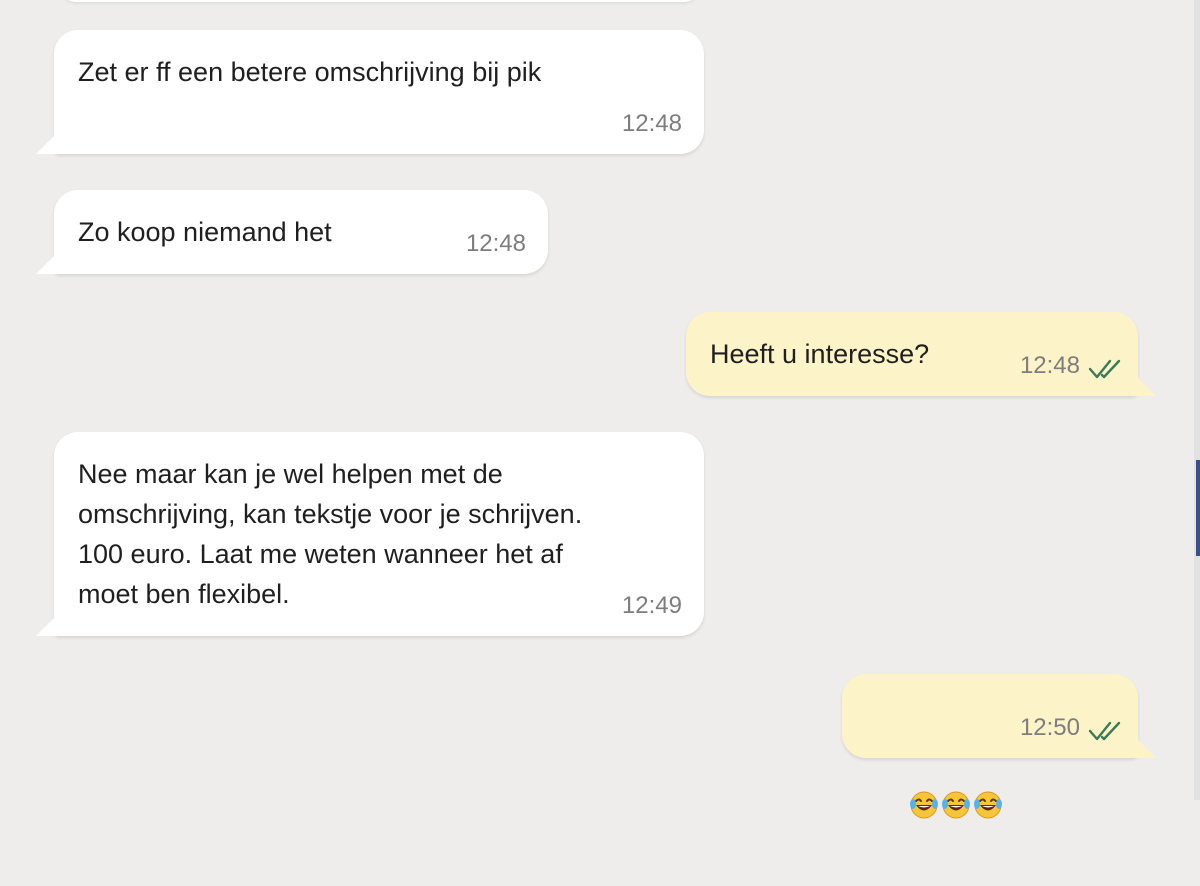 Image resolution: width=1200 pixels, height=886 pixels. I want to click on emoji-row, so click(934, 793).